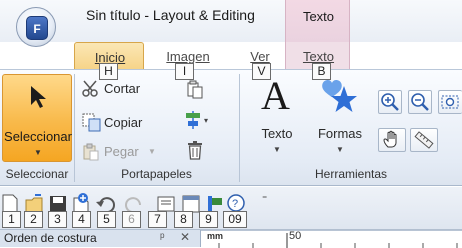 The width and height of the screenshot is (462, 248). What do you see at coordinates (81, 219) in the screenshot?
I see `keytip-4: 4` at bounding box center [81, 219].